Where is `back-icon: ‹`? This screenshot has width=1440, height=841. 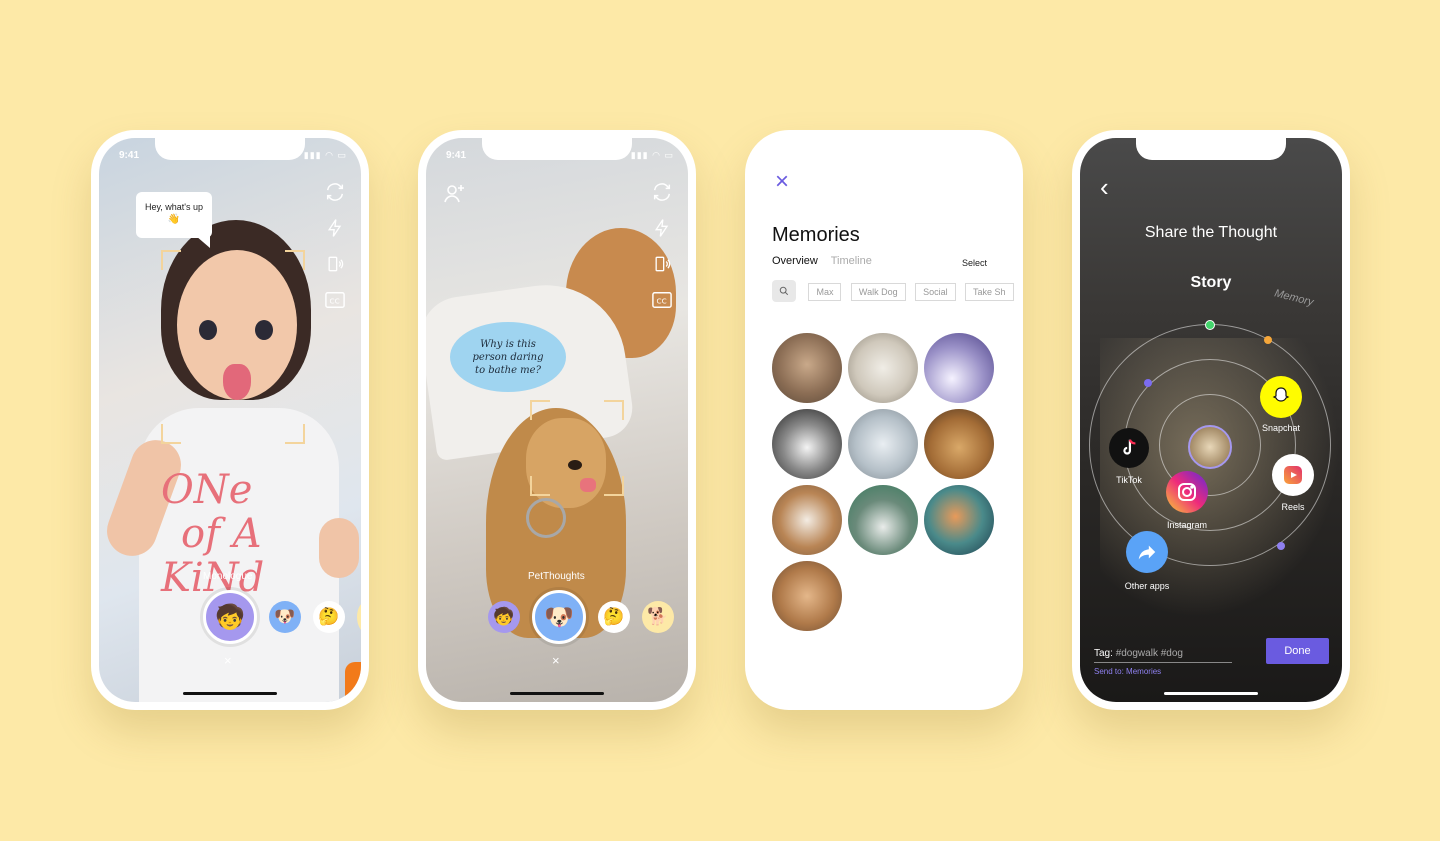
back-icon: ‹ is located at coordinates (1104, 187).